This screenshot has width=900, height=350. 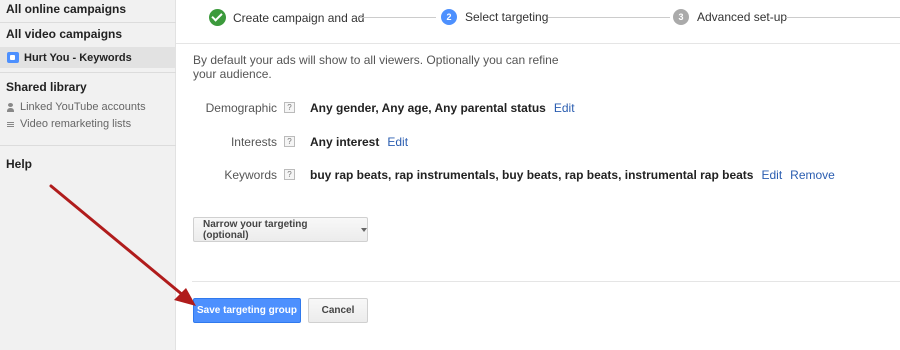 What do you see at coordinates (450, 142) in the screenshot?
I see `targeting-row-interests: Interests ? Any interest Edit` at bounding box center [450, 142].